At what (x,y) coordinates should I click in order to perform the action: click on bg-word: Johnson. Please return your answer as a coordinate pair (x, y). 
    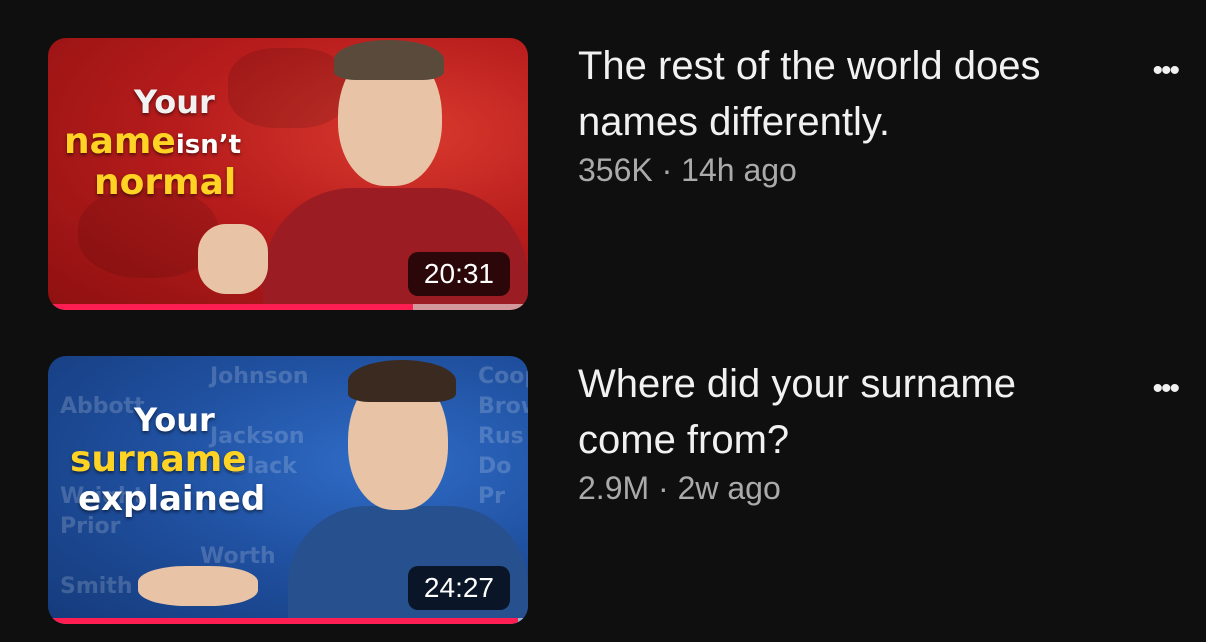
    Looking at the image, I should click on (259, 376).